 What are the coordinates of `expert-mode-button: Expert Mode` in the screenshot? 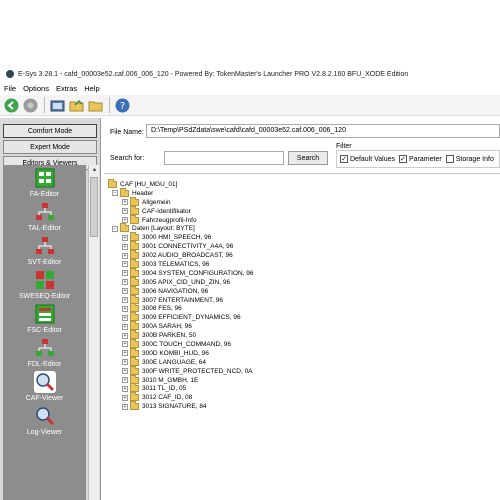 It's located at (50, 147).